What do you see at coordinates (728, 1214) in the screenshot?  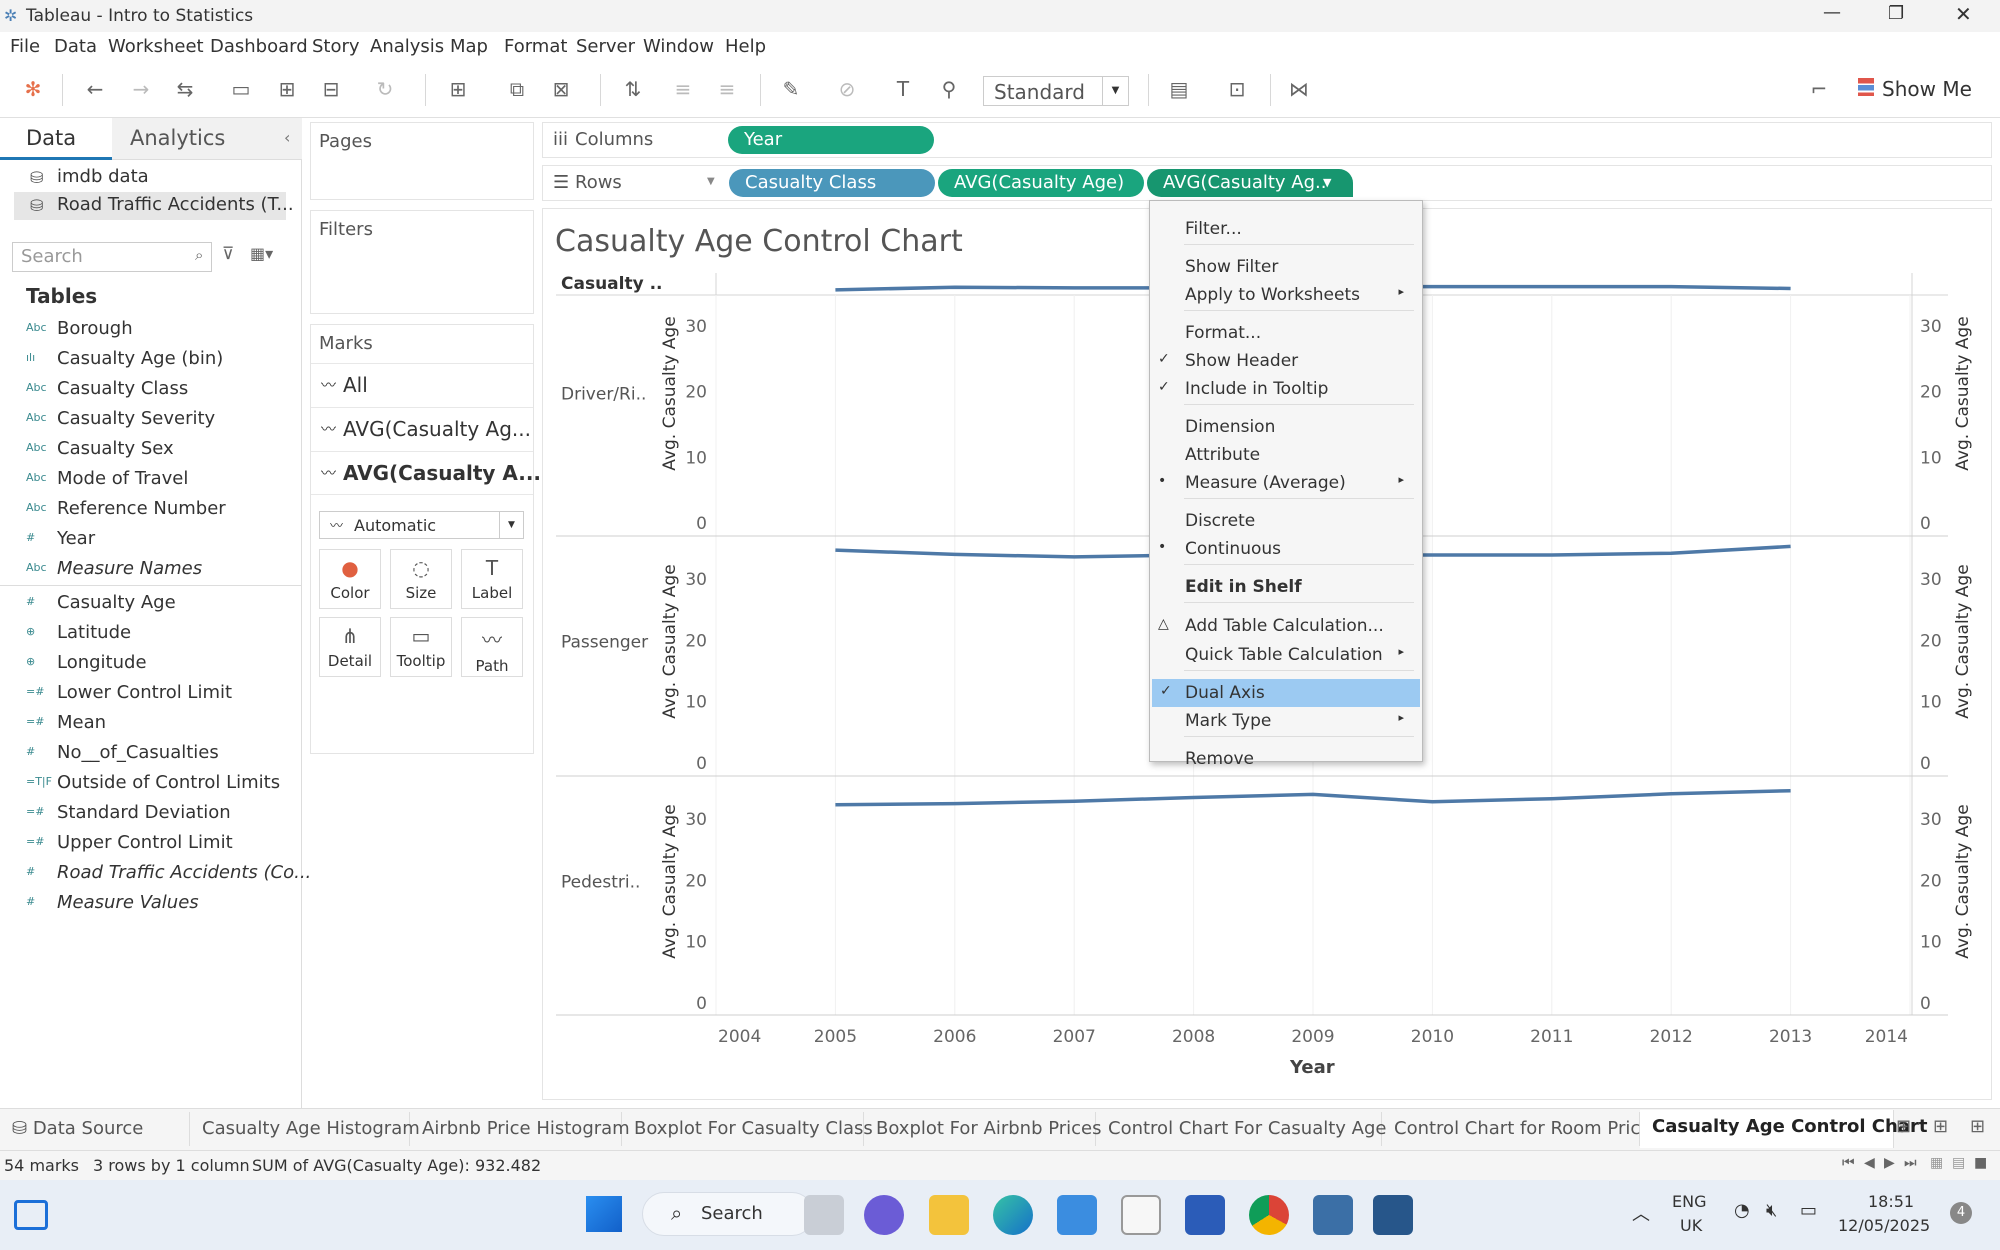 I see `taskbar-search: ⌕ Search` at bounding box center [728, 1214].